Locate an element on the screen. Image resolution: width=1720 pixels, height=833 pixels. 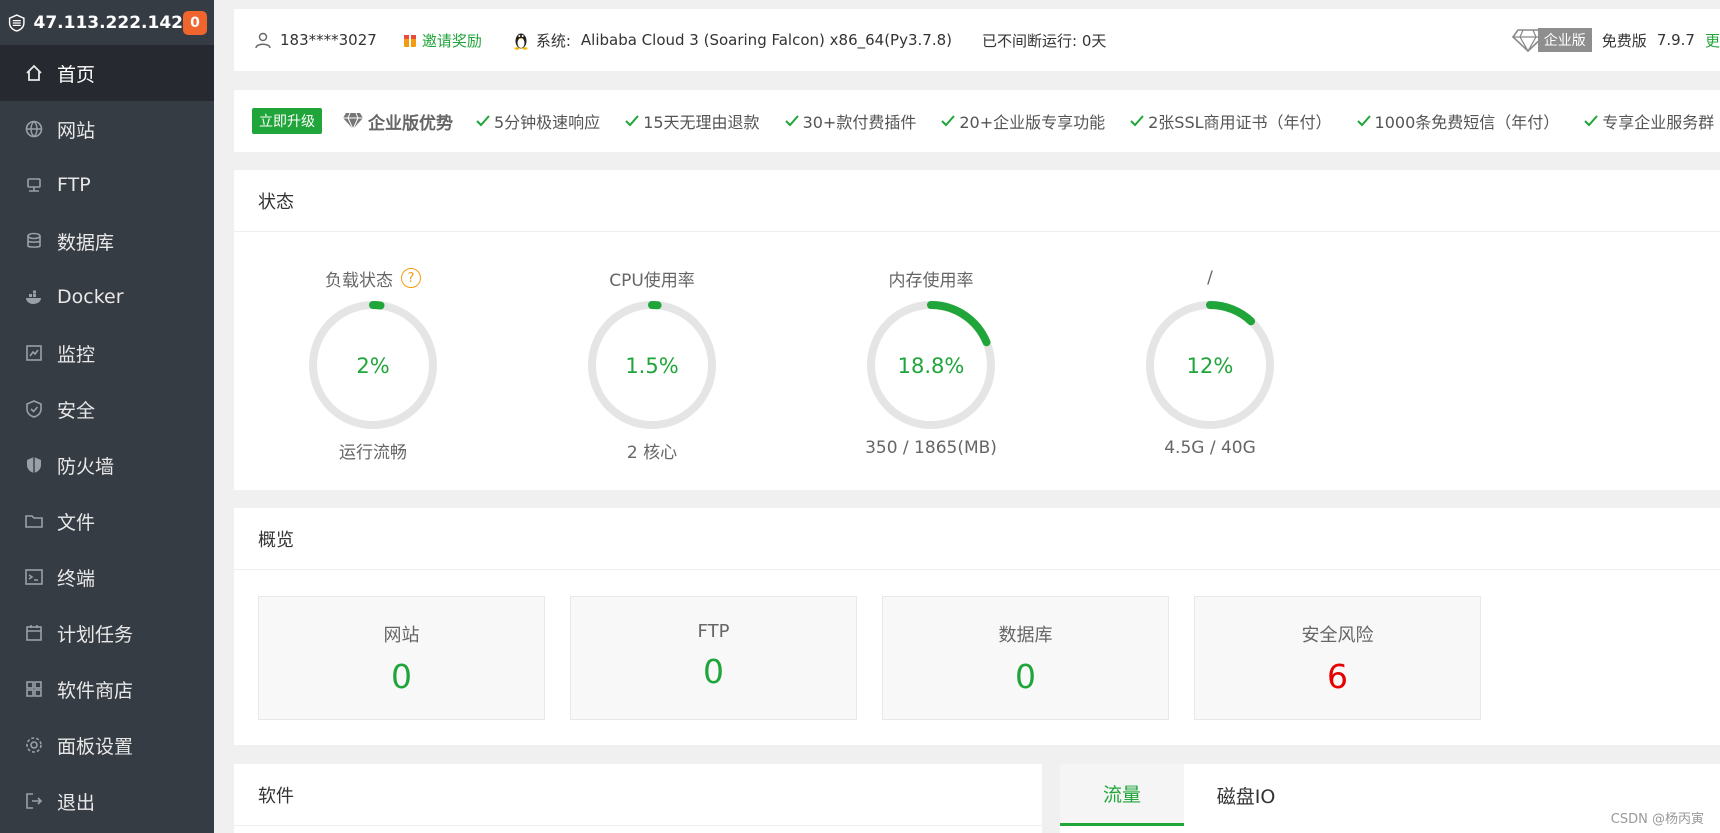
gauge-ring: 1.5% is located at coordinates (652, 365).